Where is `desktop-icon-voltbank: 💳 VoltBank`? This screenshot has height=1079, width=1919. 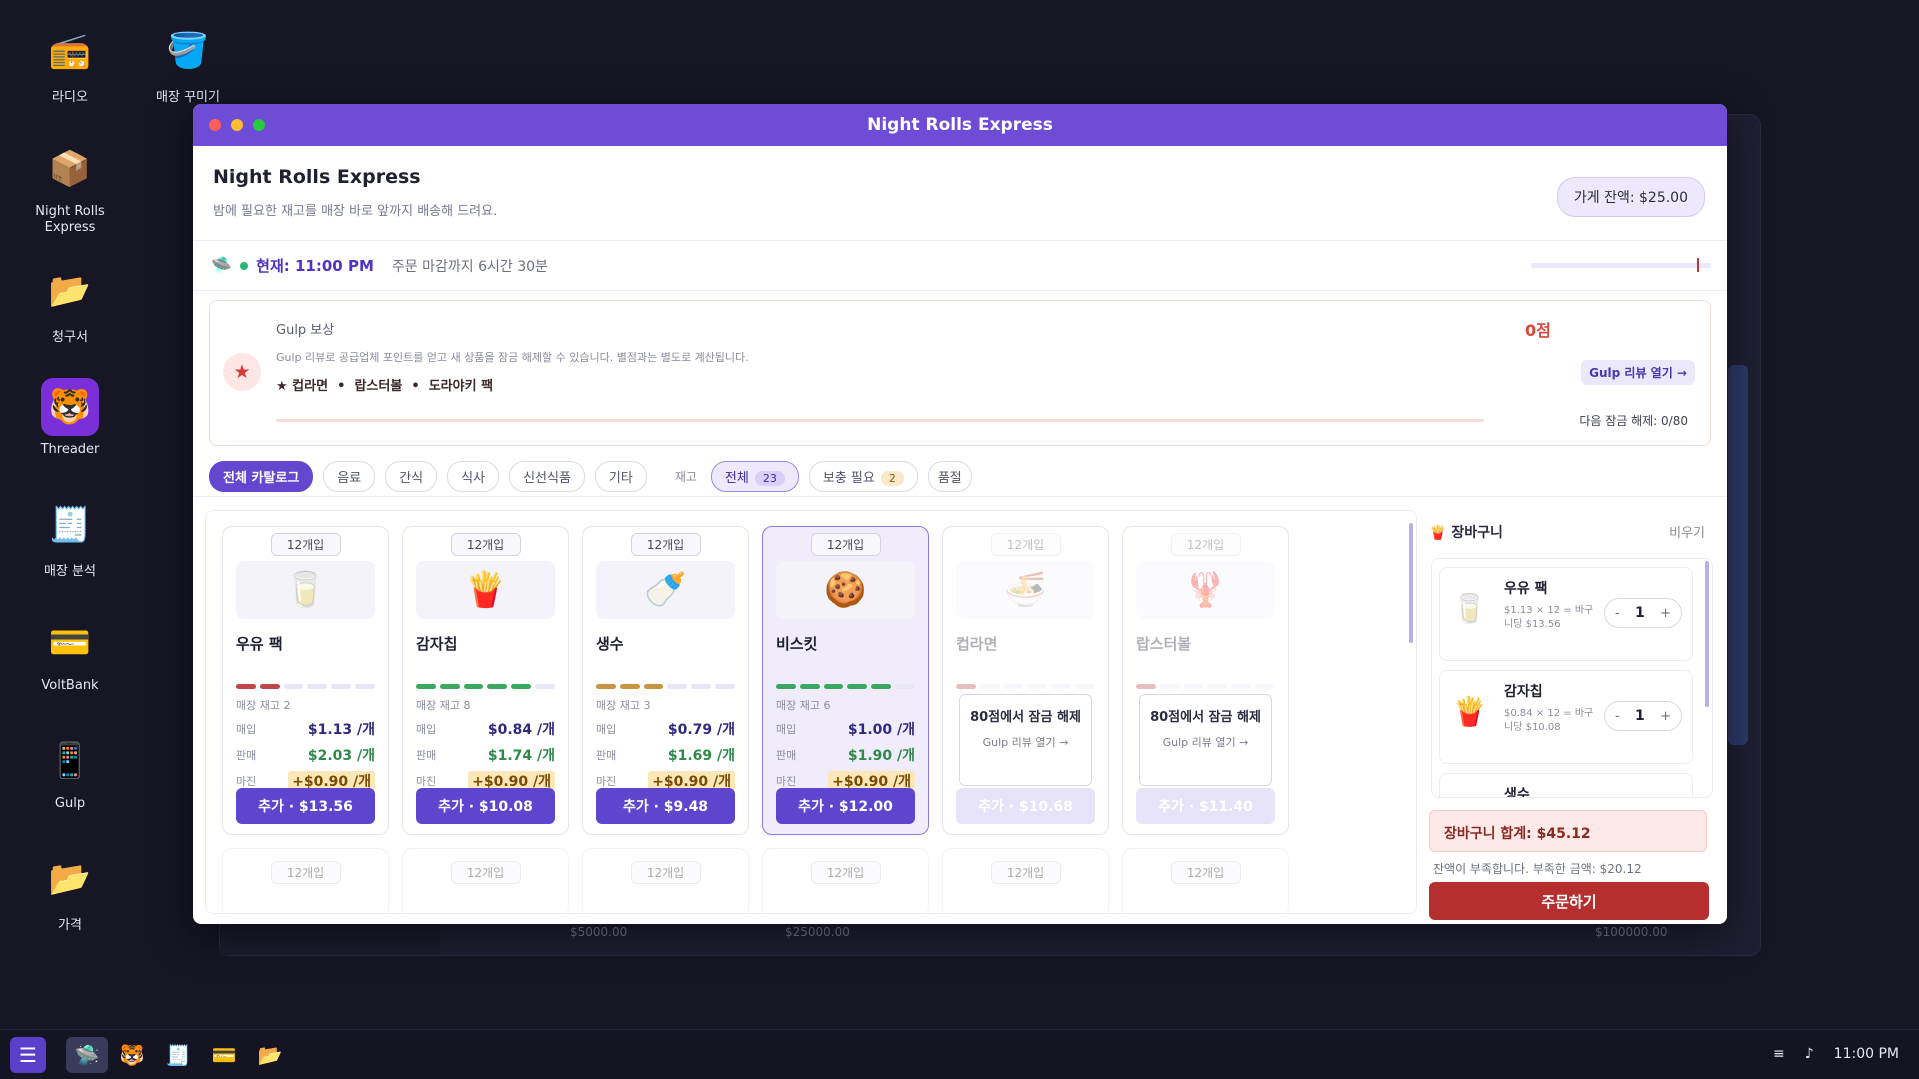
desktop-icon-voltbank: 💳 VoltBank is located at coordinates (70, 653).